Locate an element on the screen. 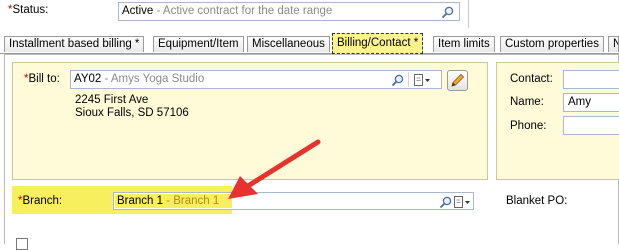  branch-label: *Branch: is located at coordinates (40, 201).